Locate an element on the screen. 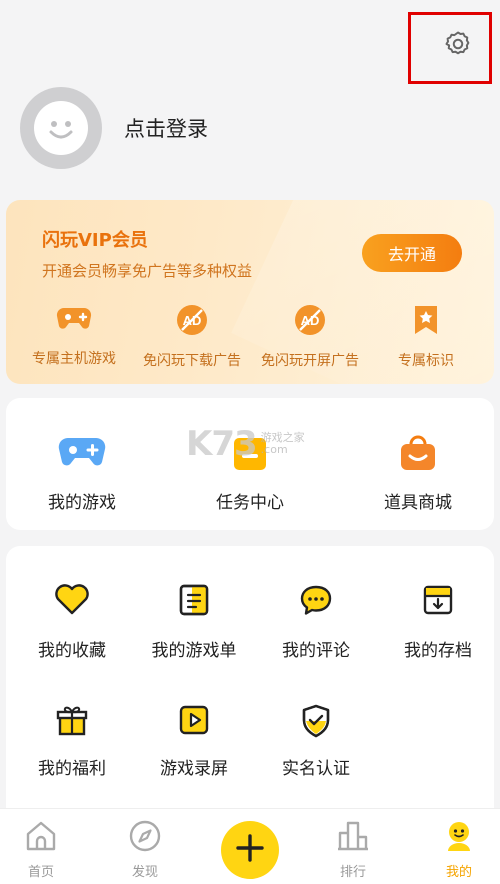  vip-subtitle: 开通会员畅享免广告等多种权益 is located at coordinates (147, 271).